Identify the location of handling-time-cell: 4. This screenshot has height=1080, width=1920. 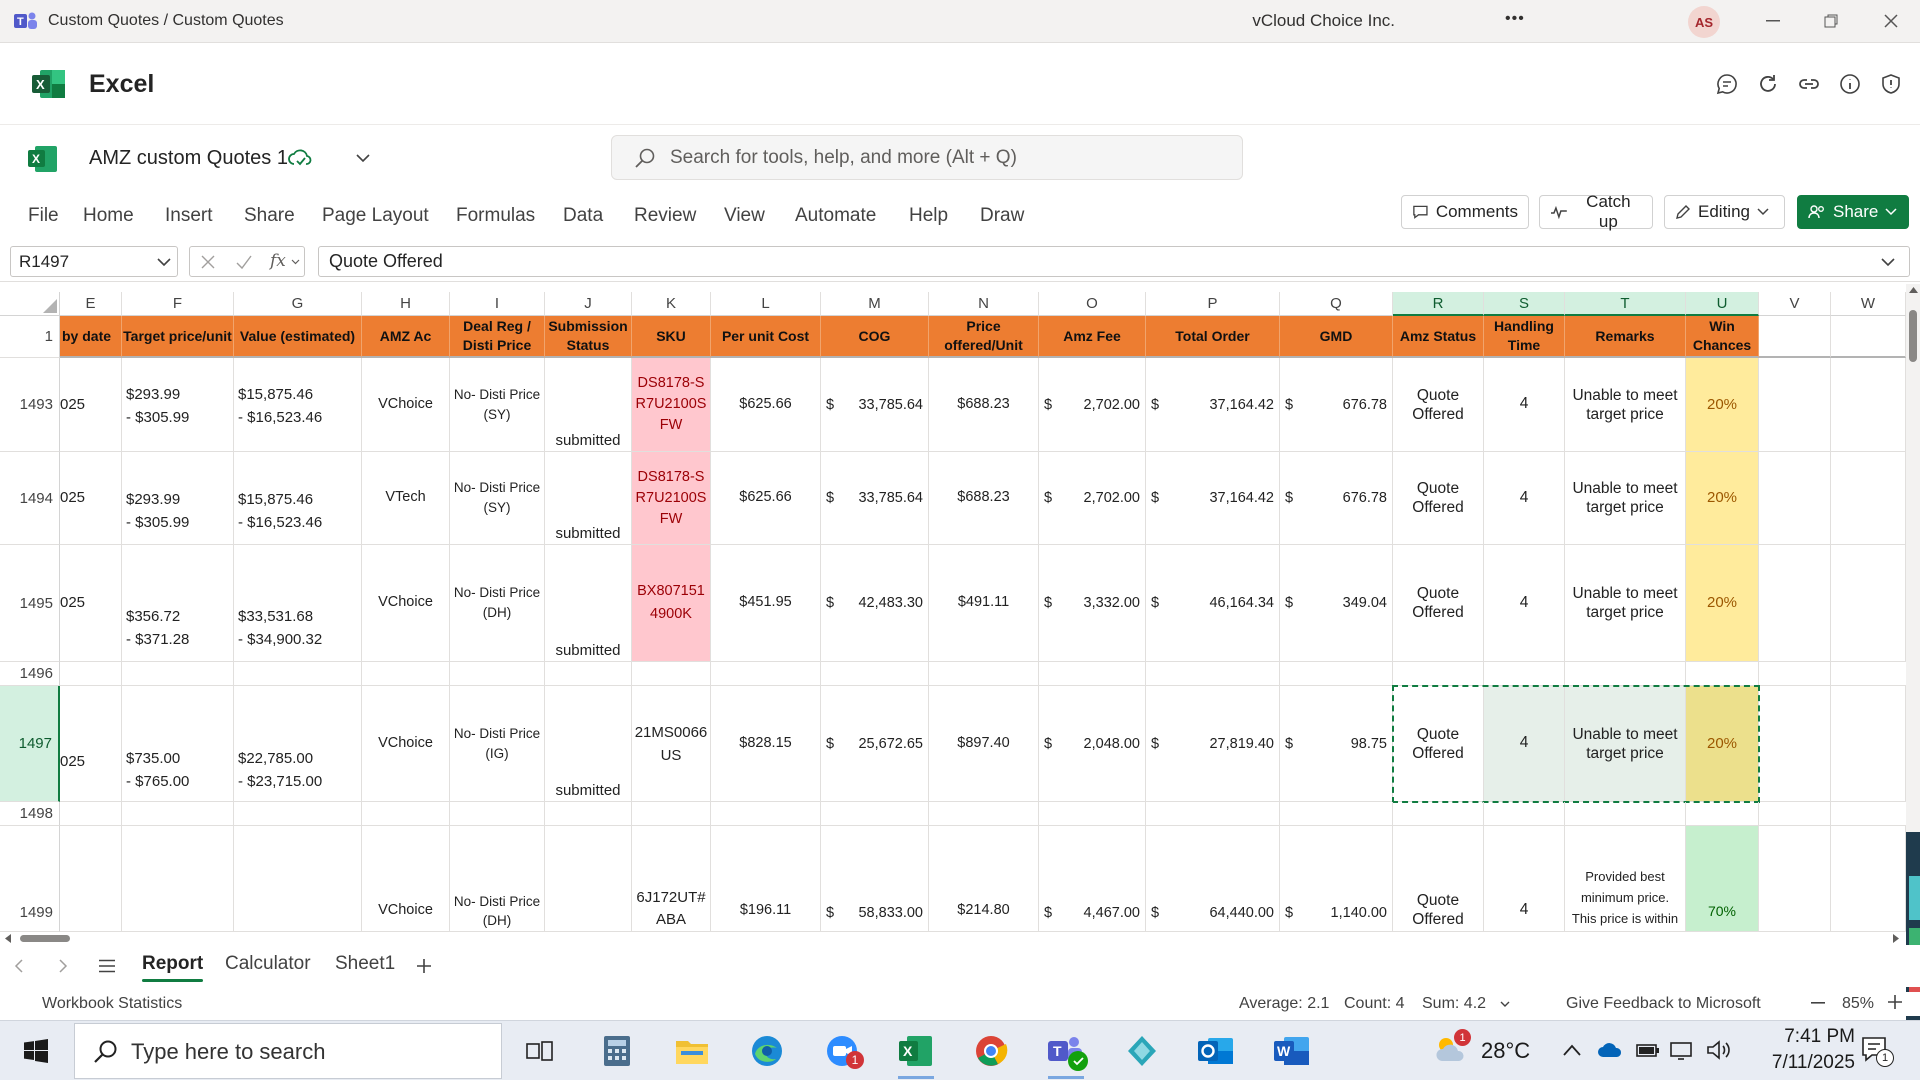
(1524, 405).